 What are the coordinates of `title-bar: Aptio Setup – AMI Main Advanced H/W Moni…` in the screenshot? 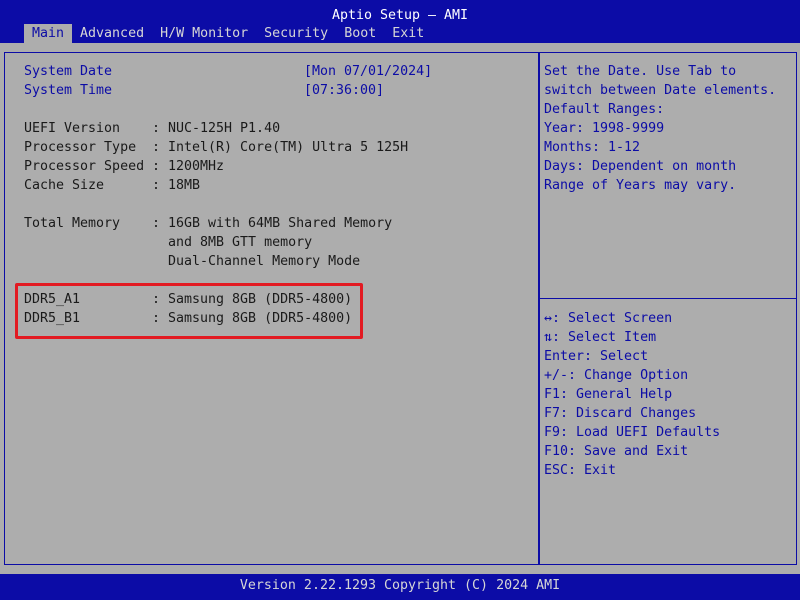 It's located at (400, 21).